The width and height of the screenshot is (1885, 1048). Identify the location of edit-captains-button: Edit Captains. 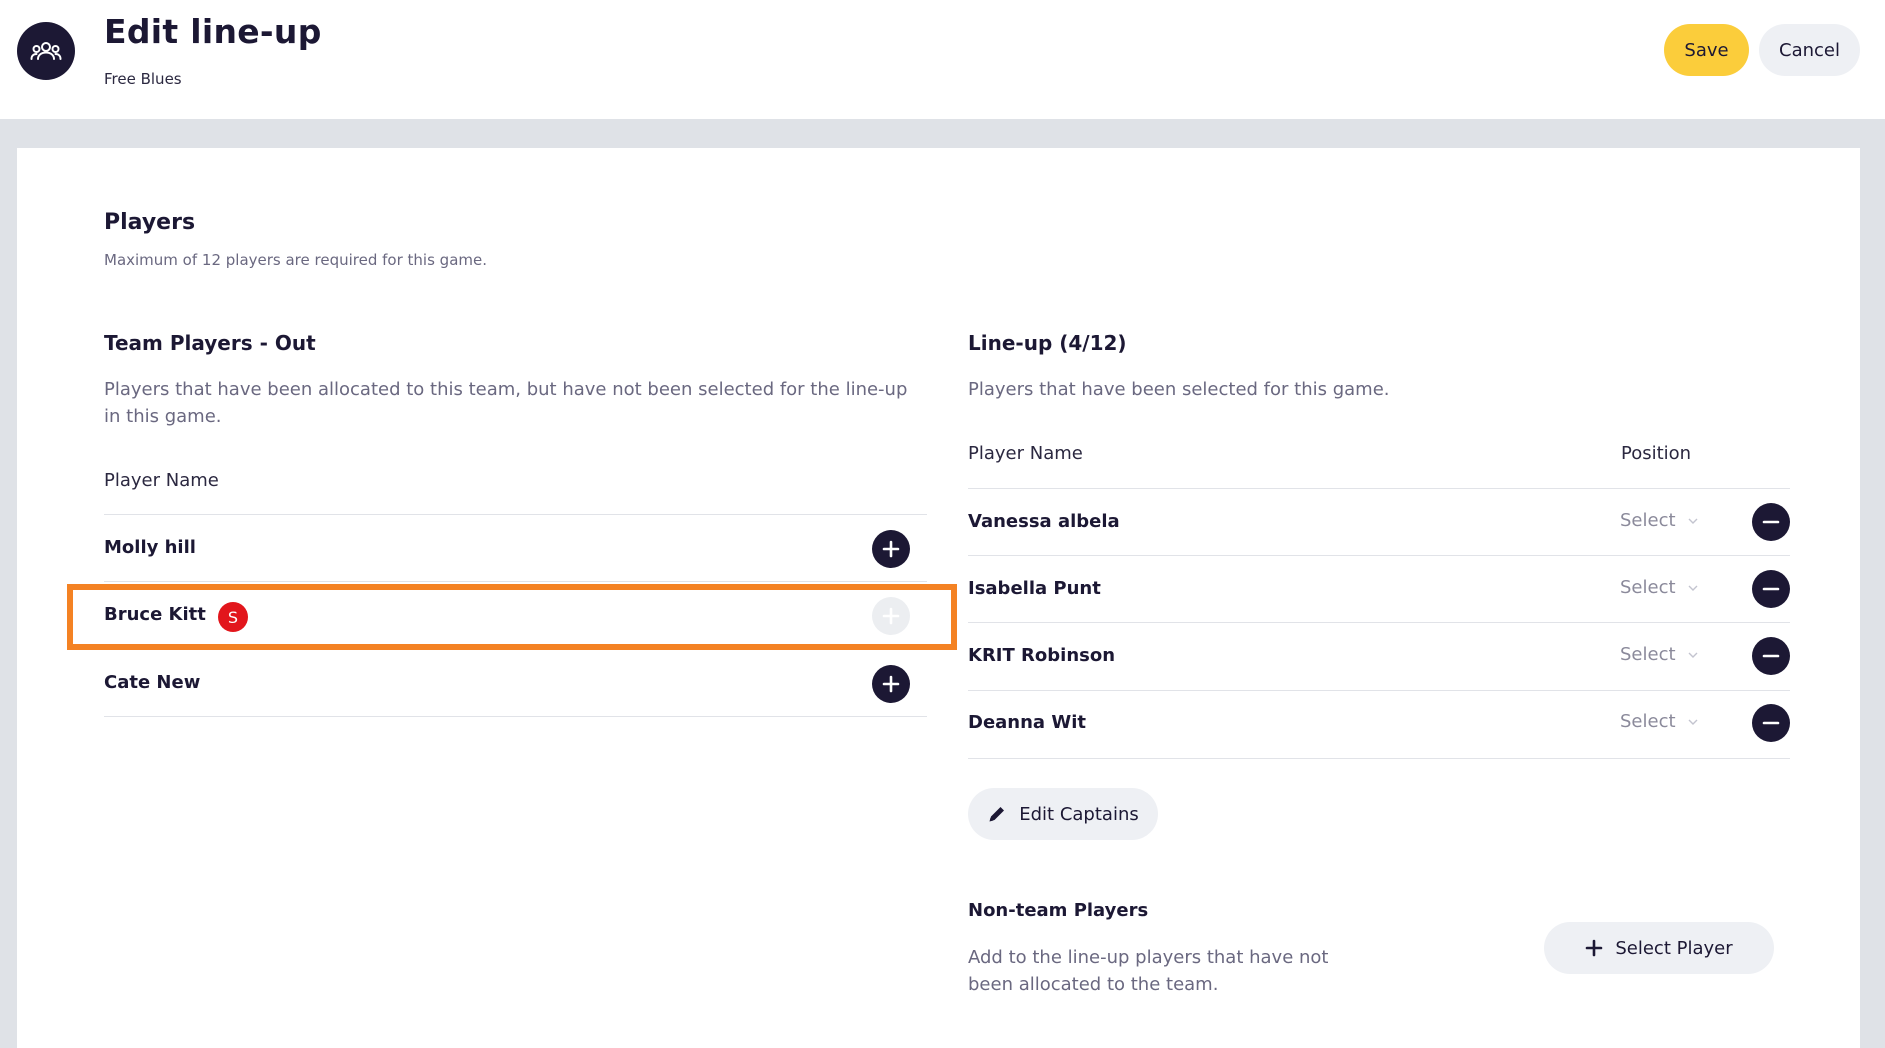
(1063, 814).